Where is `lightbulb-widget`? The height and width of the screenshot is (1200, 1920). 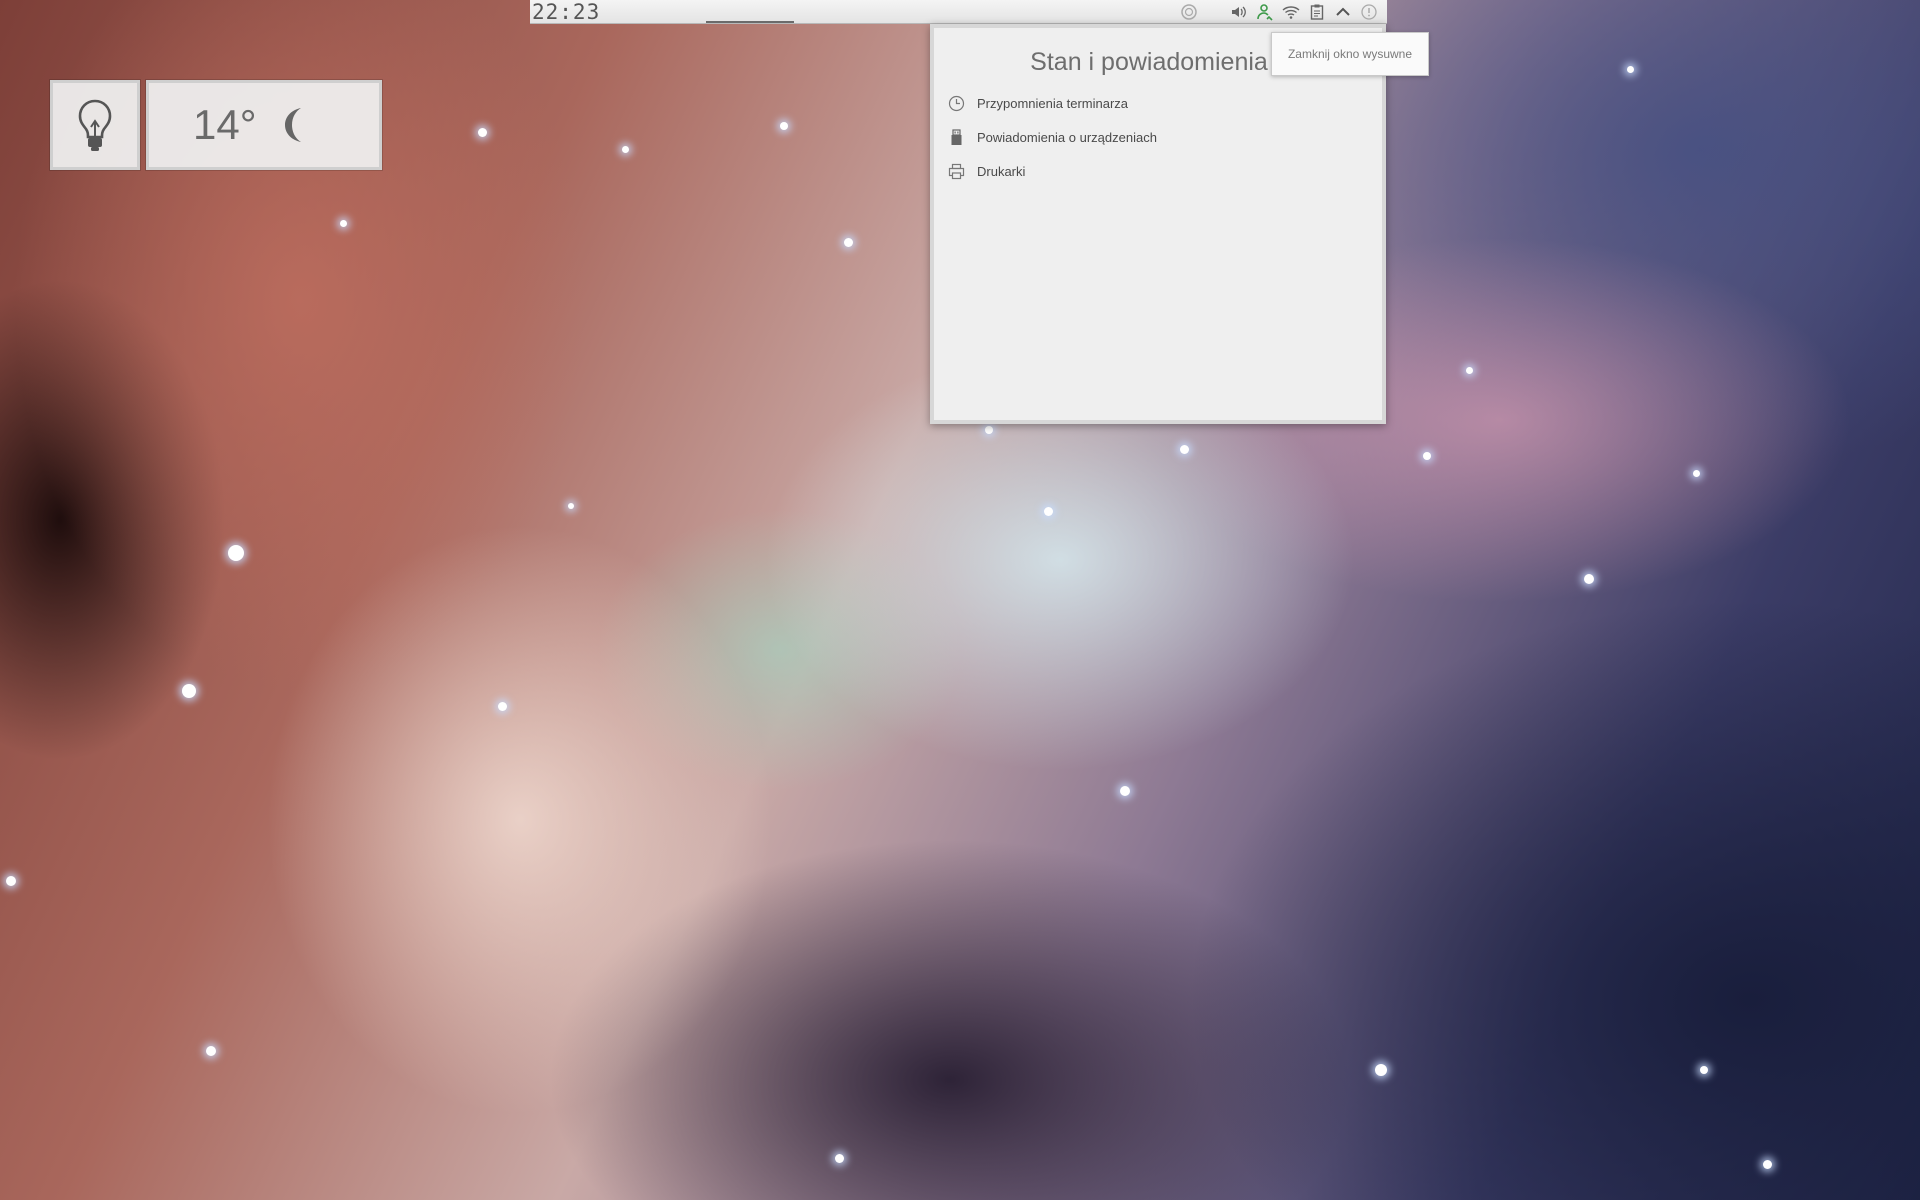 lightbulb-widget is located at coordinates (95, 125).